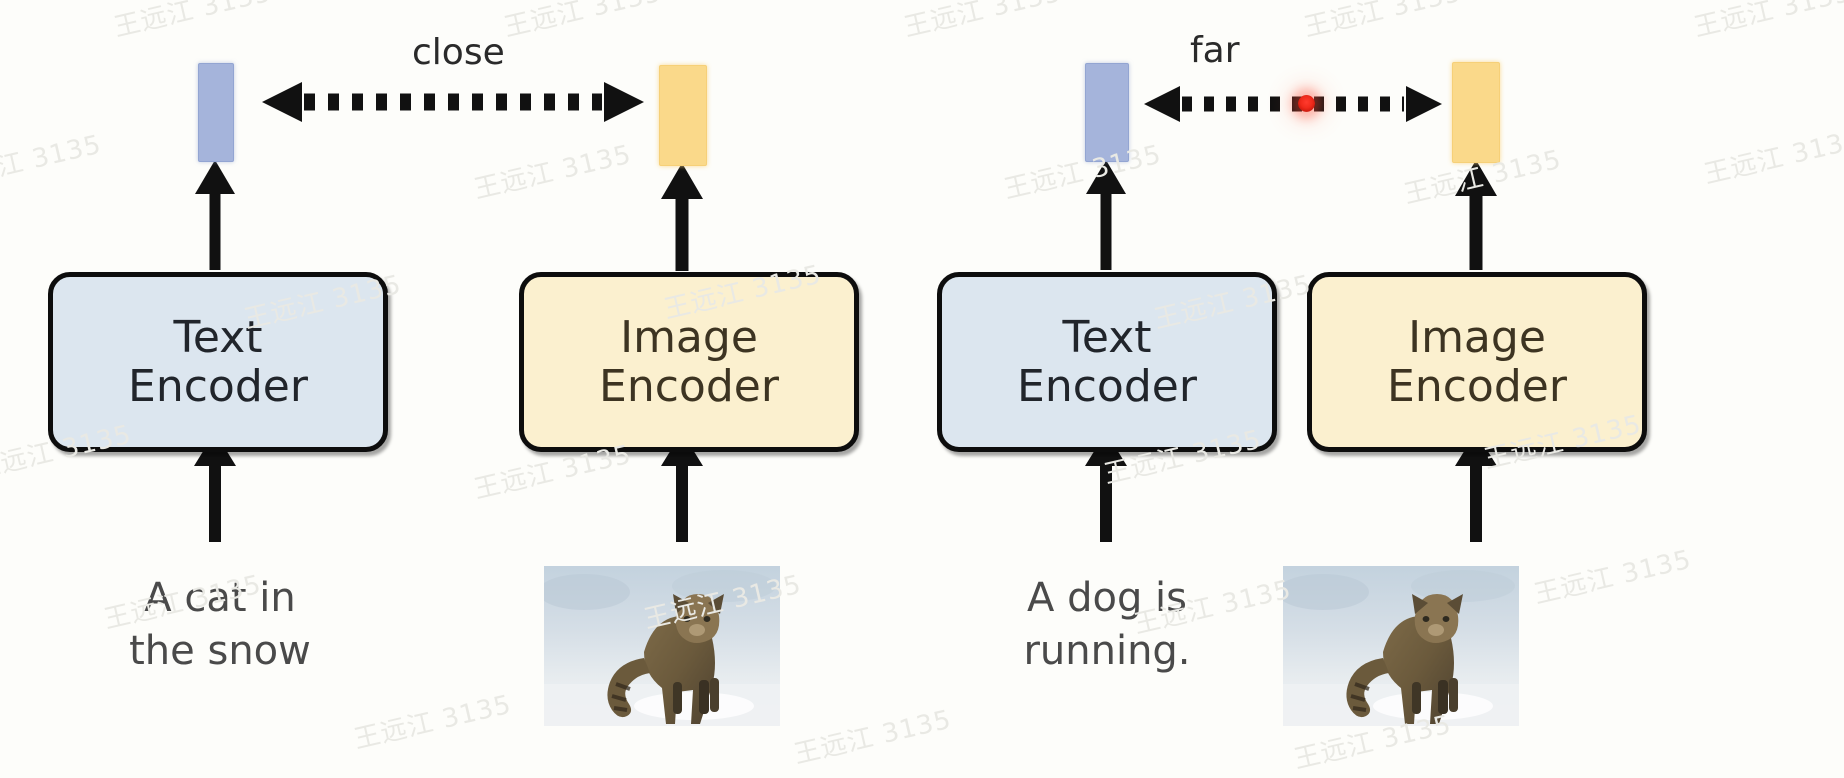 The image size is (1844, 778). What do you see at coordinates (1107, 598) in the screenshot?
I see `text-caption-line1: A dog is` at bounding box center [1107, 598].